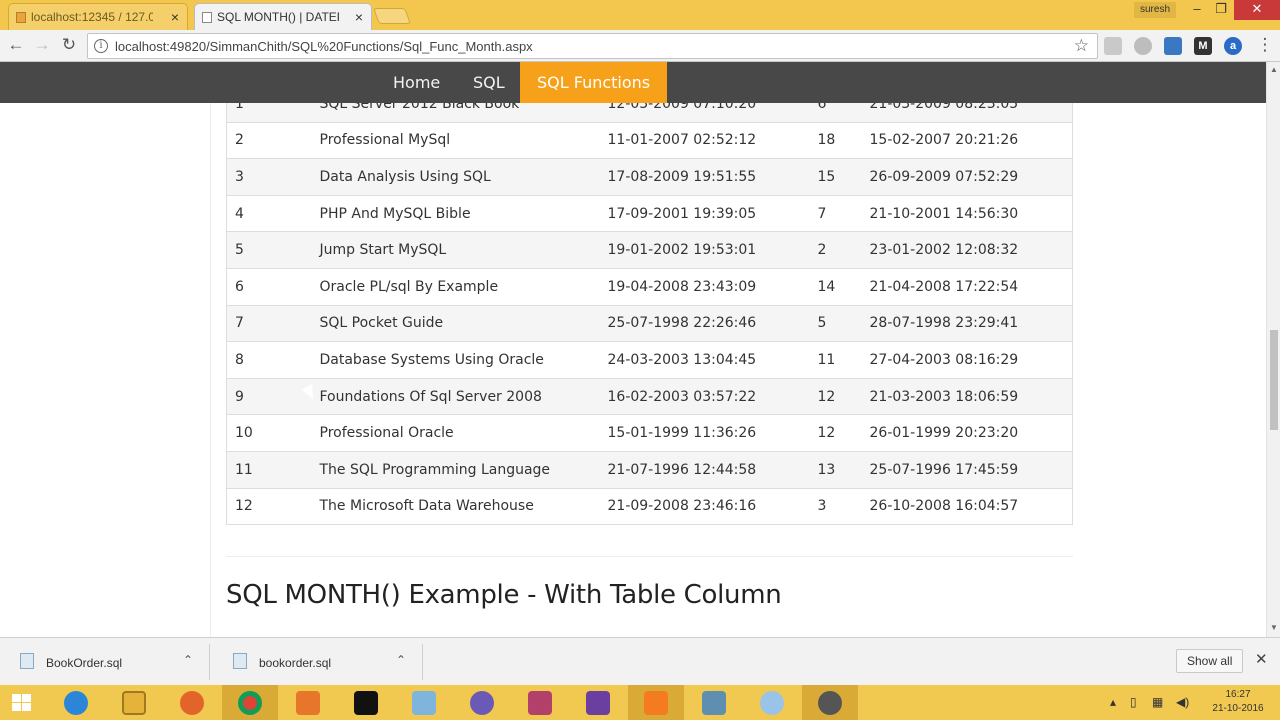 Image resolution: width=1280 pixels, height=720 pixels. I want to click on bookmark-star-icon: ☆, so click(1081, 46).